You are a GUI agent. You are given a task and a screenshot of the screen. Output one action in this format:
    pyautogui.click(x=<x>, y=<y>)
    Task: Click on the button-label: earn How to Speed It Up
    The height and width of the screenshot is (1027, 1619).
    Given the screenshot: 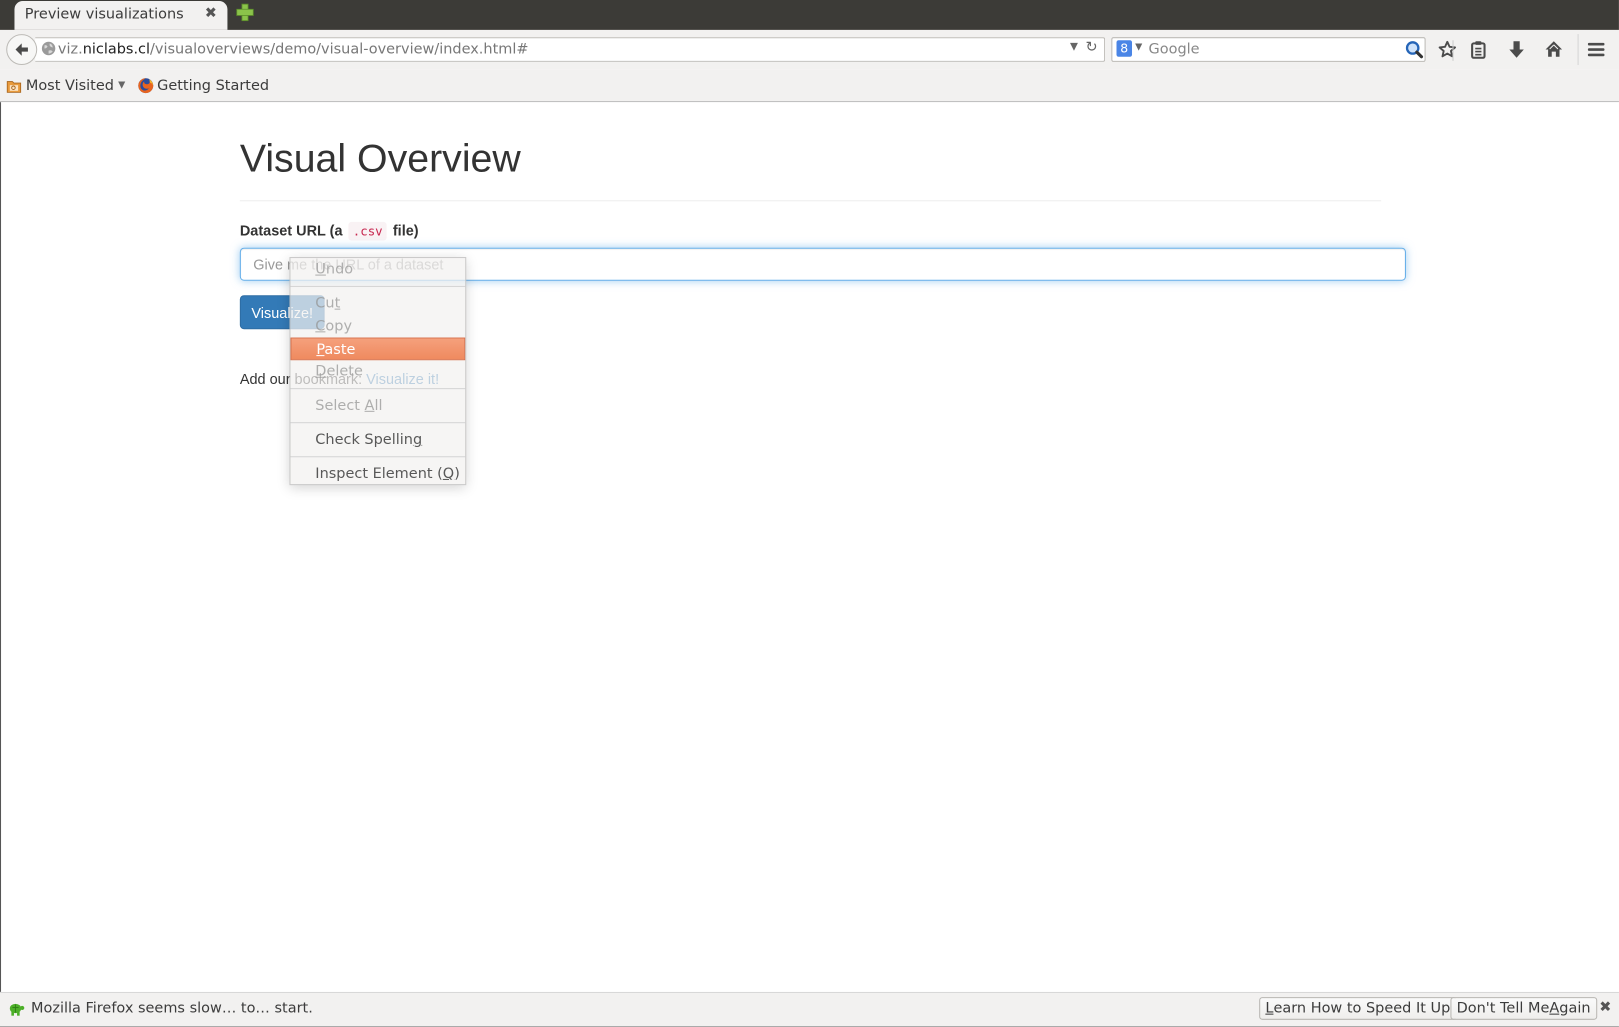 What is the action you would take?
    pyautogui.click(x=1362, y=1008)
    